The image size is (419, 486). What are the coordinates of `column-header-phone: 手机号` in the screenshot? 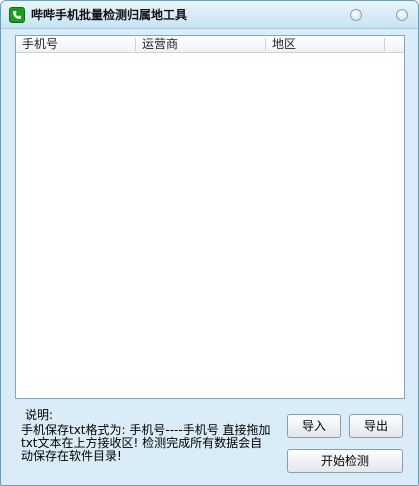 It's located at (75, 44).